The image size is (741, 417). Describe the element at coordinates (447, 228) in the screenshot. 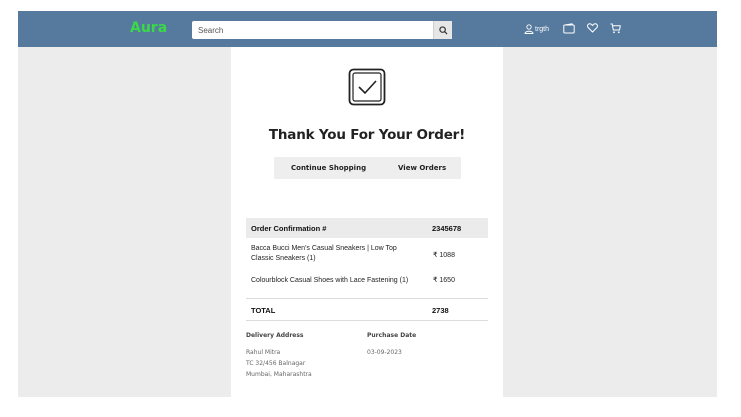

I see `order-number: 2345678` at that location.